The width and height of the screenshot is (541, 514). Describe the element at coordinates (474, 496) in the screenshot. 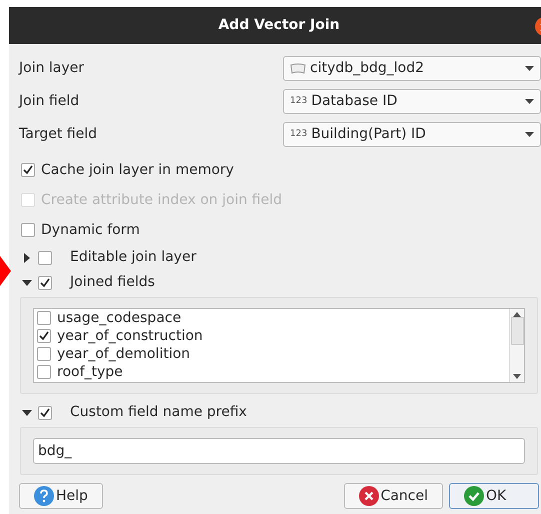

I see `checkmark-icon` at that location.